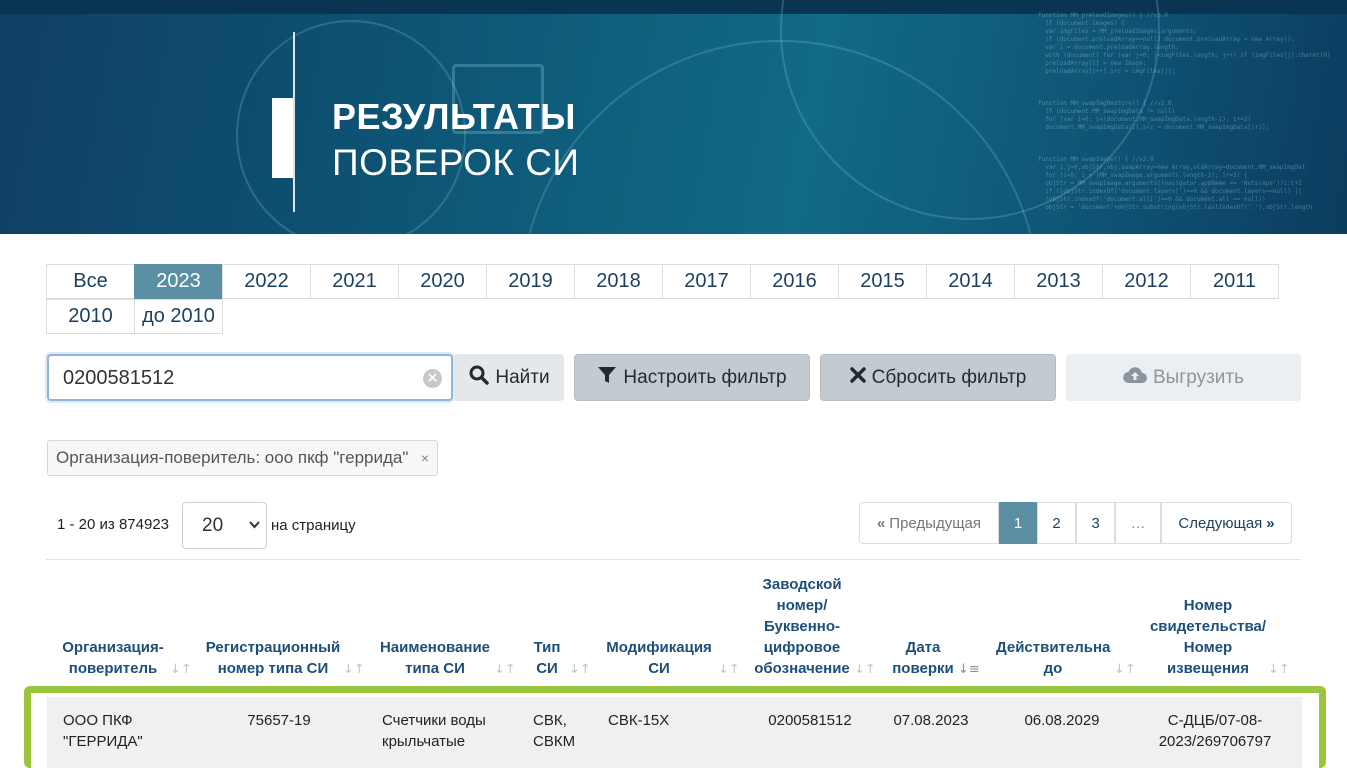  What do you see at coordinates (857, 377) in the screenshot?
I see `close-icon` at bounding box center [857, 377].